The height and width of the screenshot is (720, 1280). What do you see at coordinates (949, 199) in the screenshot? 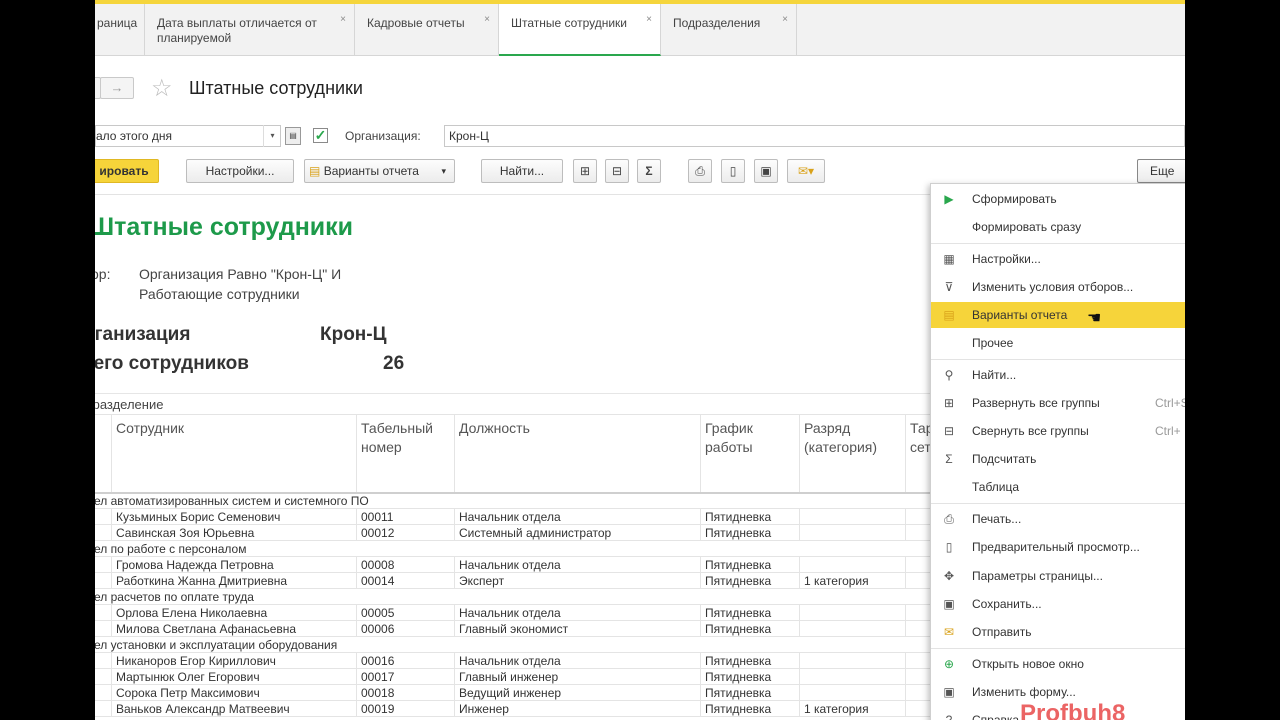
I see `play-icon: ▶` at bounding box center [949, 199].